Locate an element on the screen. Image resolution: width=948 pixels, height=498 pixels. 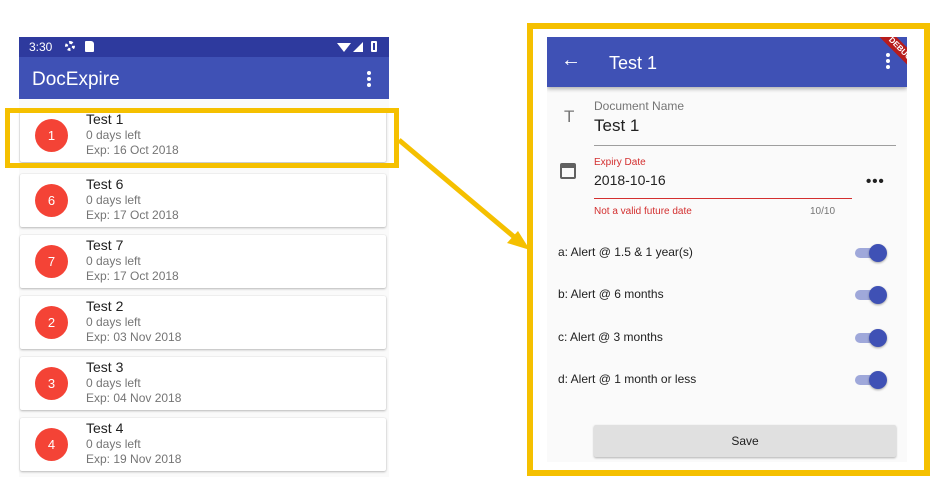
alert-label: b: Alert @ 6 months is located at coordinates (611, 294).